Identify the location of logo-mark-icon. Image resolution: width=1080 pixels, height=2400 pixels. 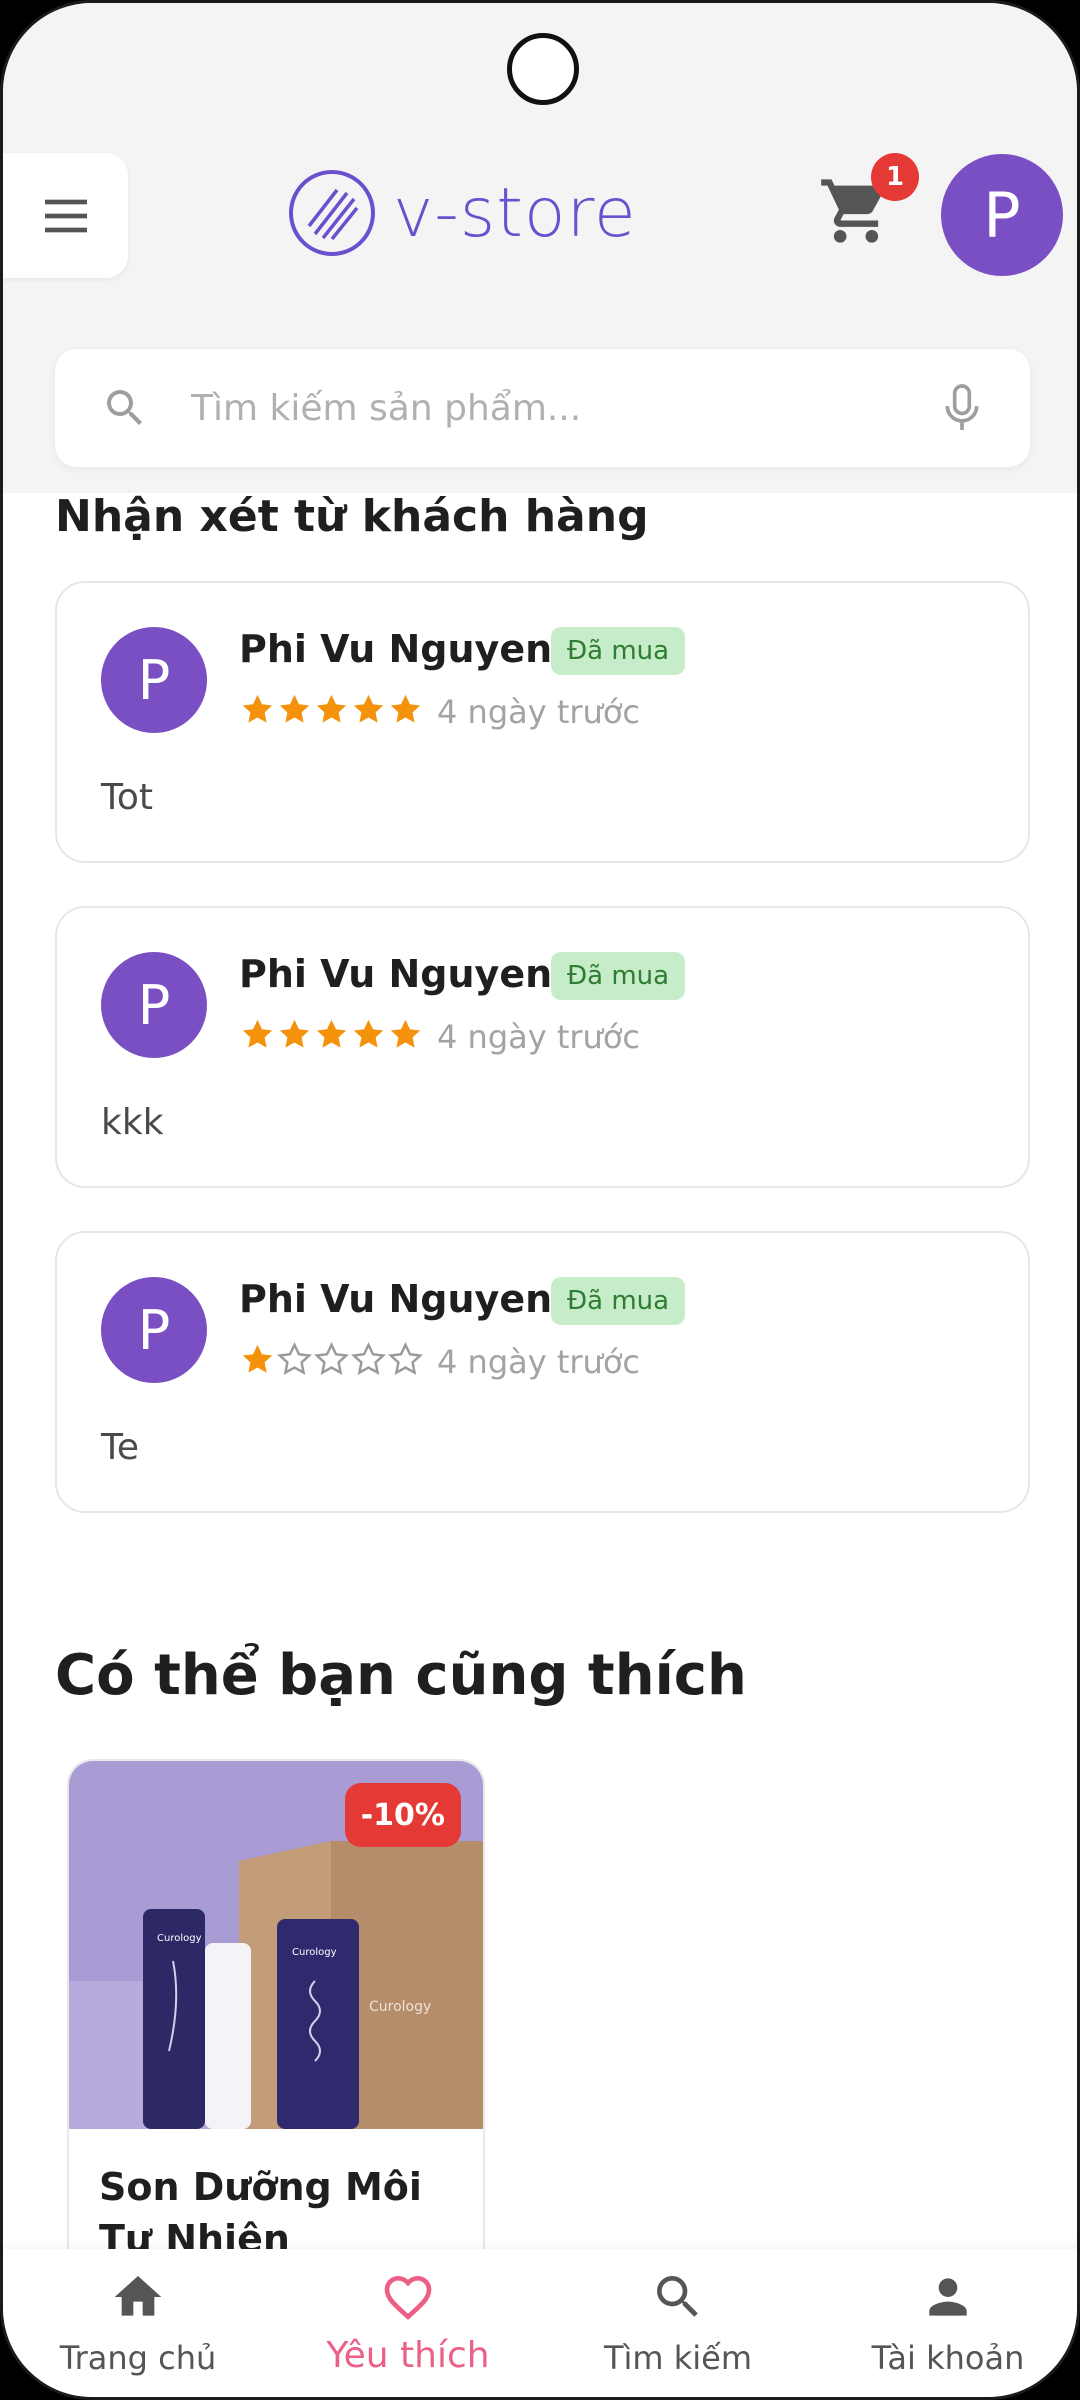
(332, 213).